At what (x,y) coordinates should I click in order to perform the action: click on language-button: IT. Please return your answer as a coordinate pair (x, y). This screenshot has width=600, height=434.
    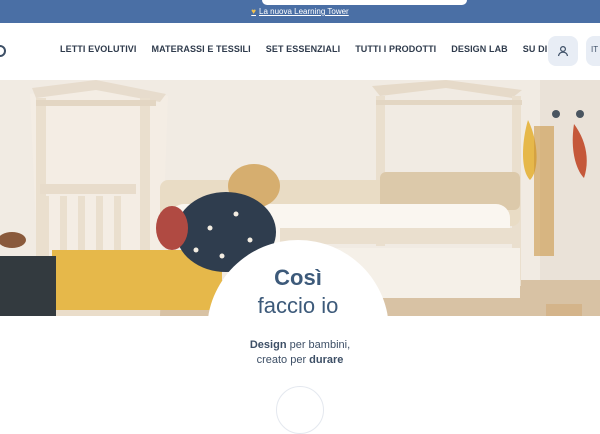
    Looking at the image, I should click on (593, 51).